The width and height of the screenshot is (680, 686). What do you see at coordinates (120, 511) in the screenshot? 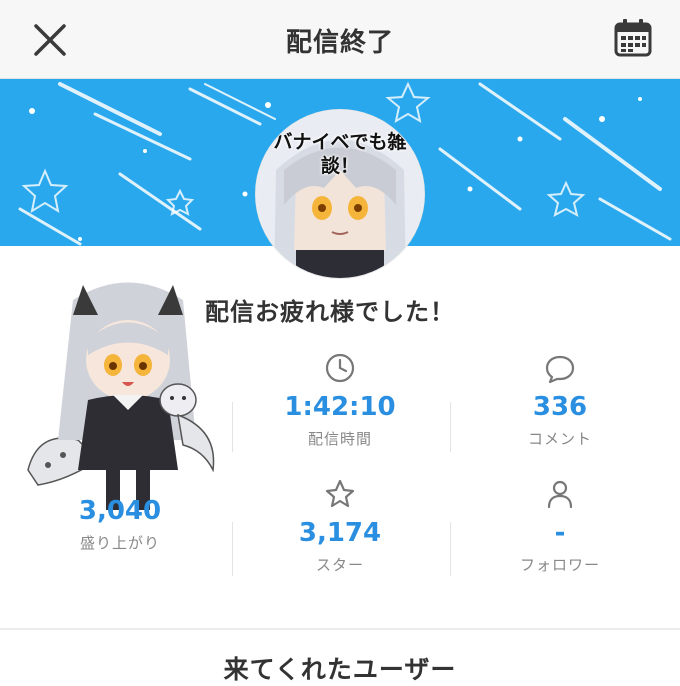
I see `stat-value: 3,040` at bounding box center [120, 511].